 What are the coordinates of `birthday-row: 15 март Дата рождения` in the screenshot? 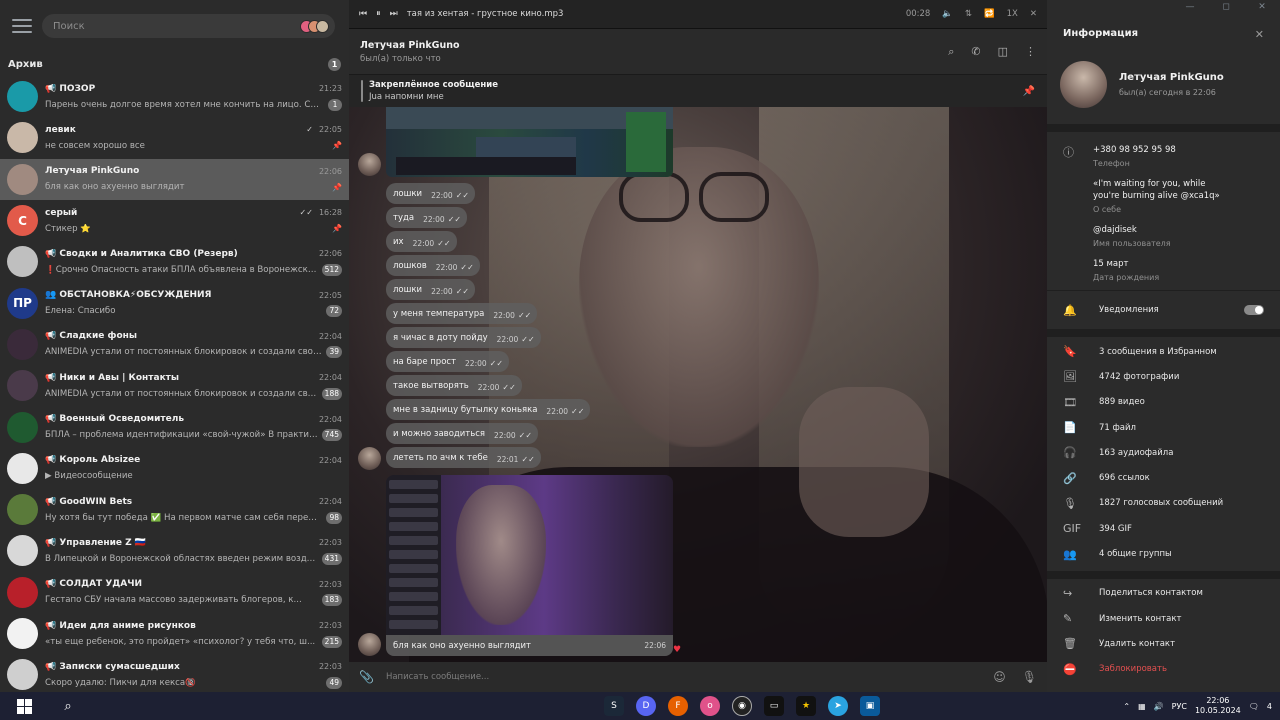 It's located at (1163, 270).